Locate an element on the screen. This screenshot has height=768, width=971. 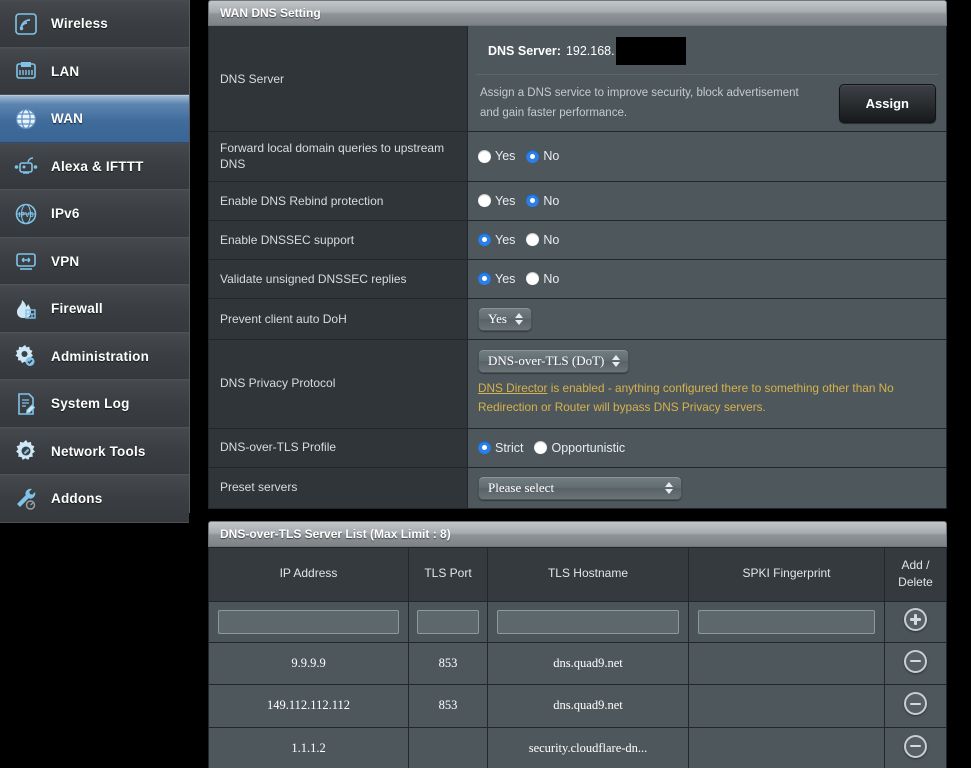
plus-circle-icon is located at coordinates (915, 620).